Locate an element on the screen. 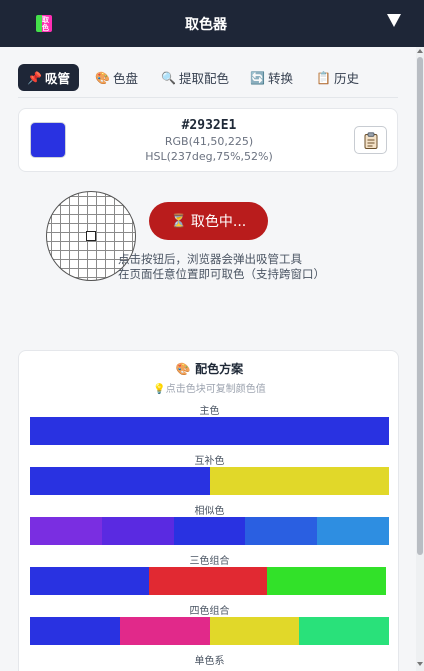 Image resolution: width=424 pixels, height=671 pixels. picker-hint-line1: 点击按钮后，浏览器会弹出吸管工具 is located at coordinates (210, 259).